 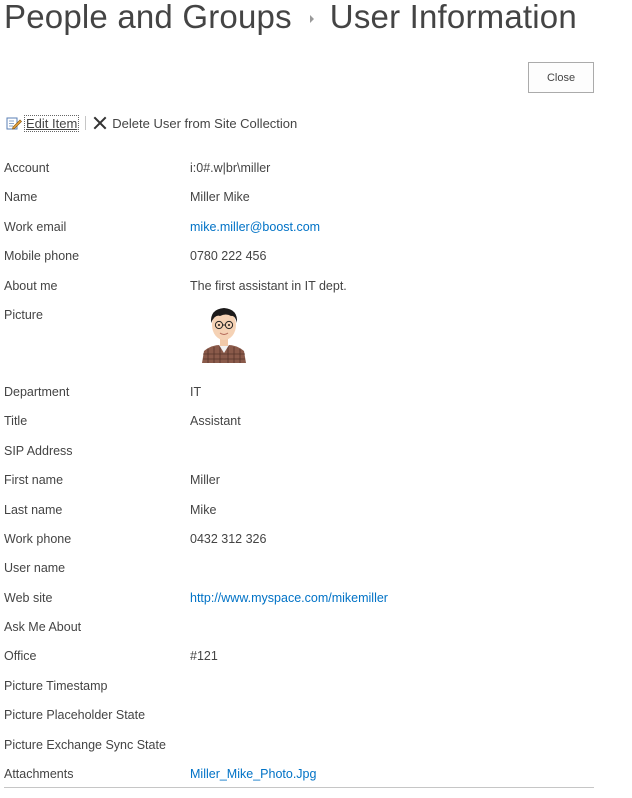 What do you see at coordinates (86, 123) in the screenshot?
I see `toolbar-divider` at bounding box center [86, 123].